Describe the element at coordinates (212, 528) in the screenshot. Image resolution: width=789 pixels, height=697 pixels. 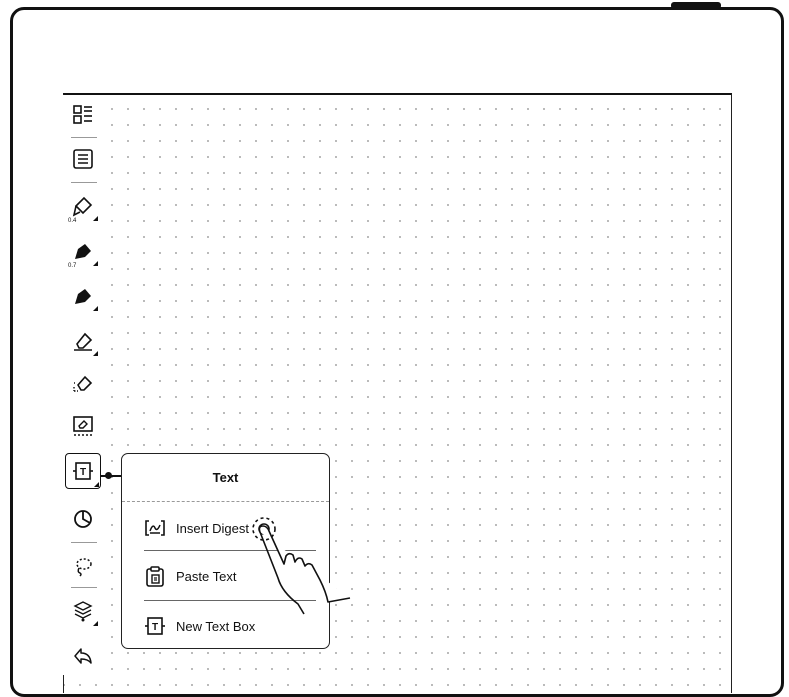
I see `insert-digest-label: Insert Digest` at that location.